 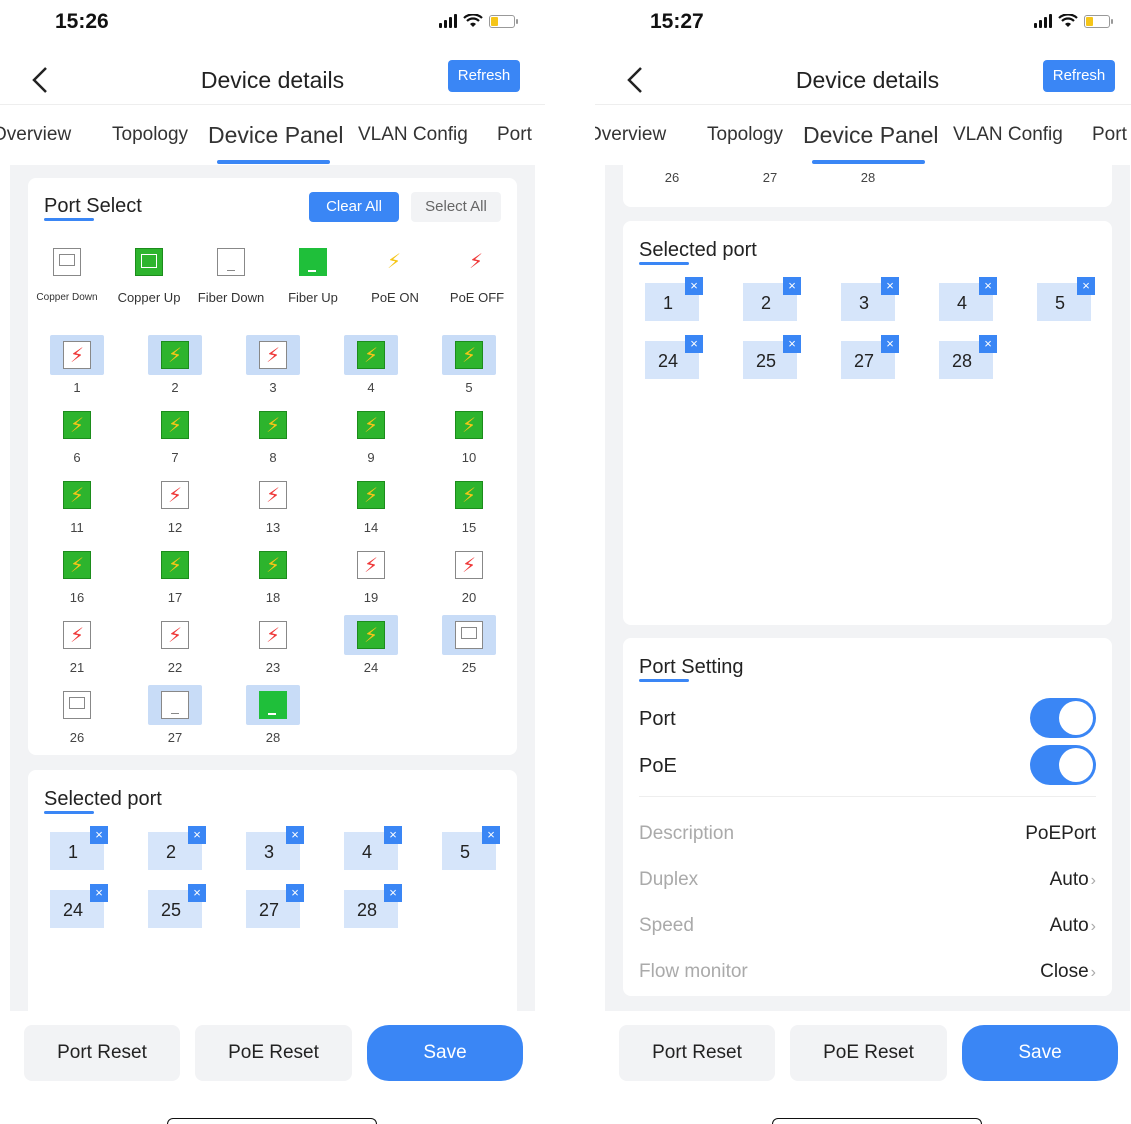 I want to click on poe-toggle, so click(x=1063, y=765).